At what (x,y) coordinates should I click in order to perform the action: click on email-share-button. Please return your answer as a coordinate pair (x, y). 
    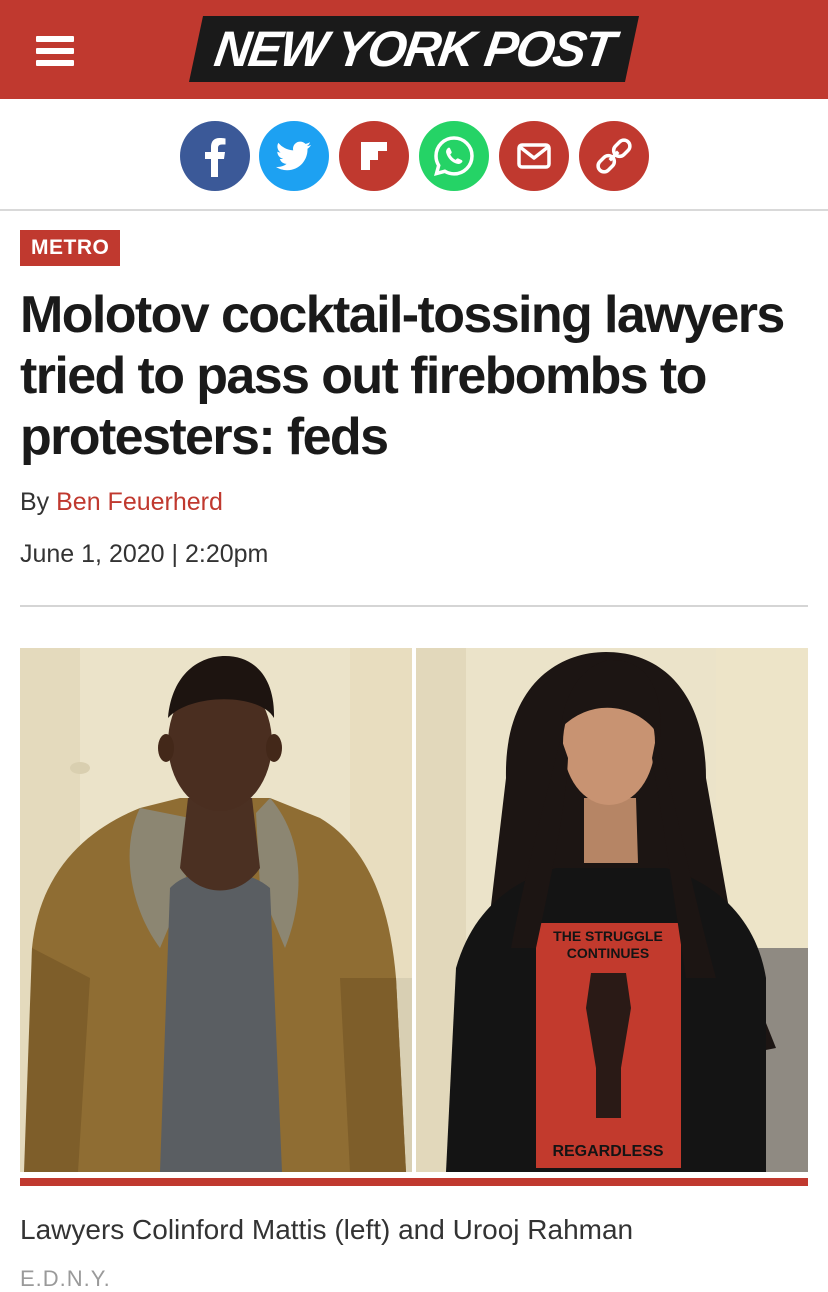
    Looking at the image, I should click on (534, 156).